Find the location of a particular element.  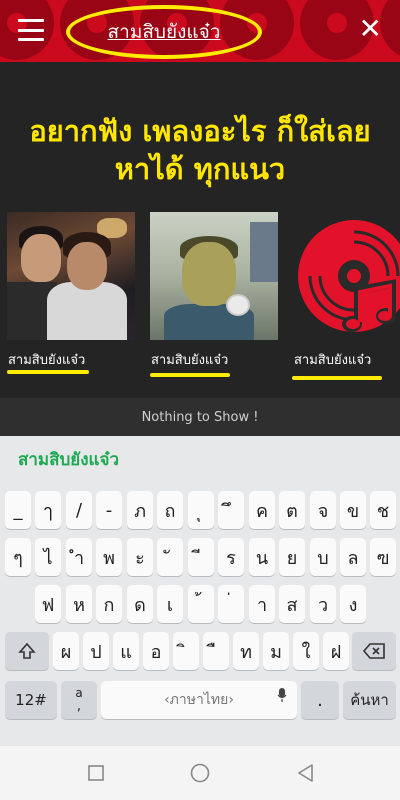

key: อ is located at coordinates (156, 651).